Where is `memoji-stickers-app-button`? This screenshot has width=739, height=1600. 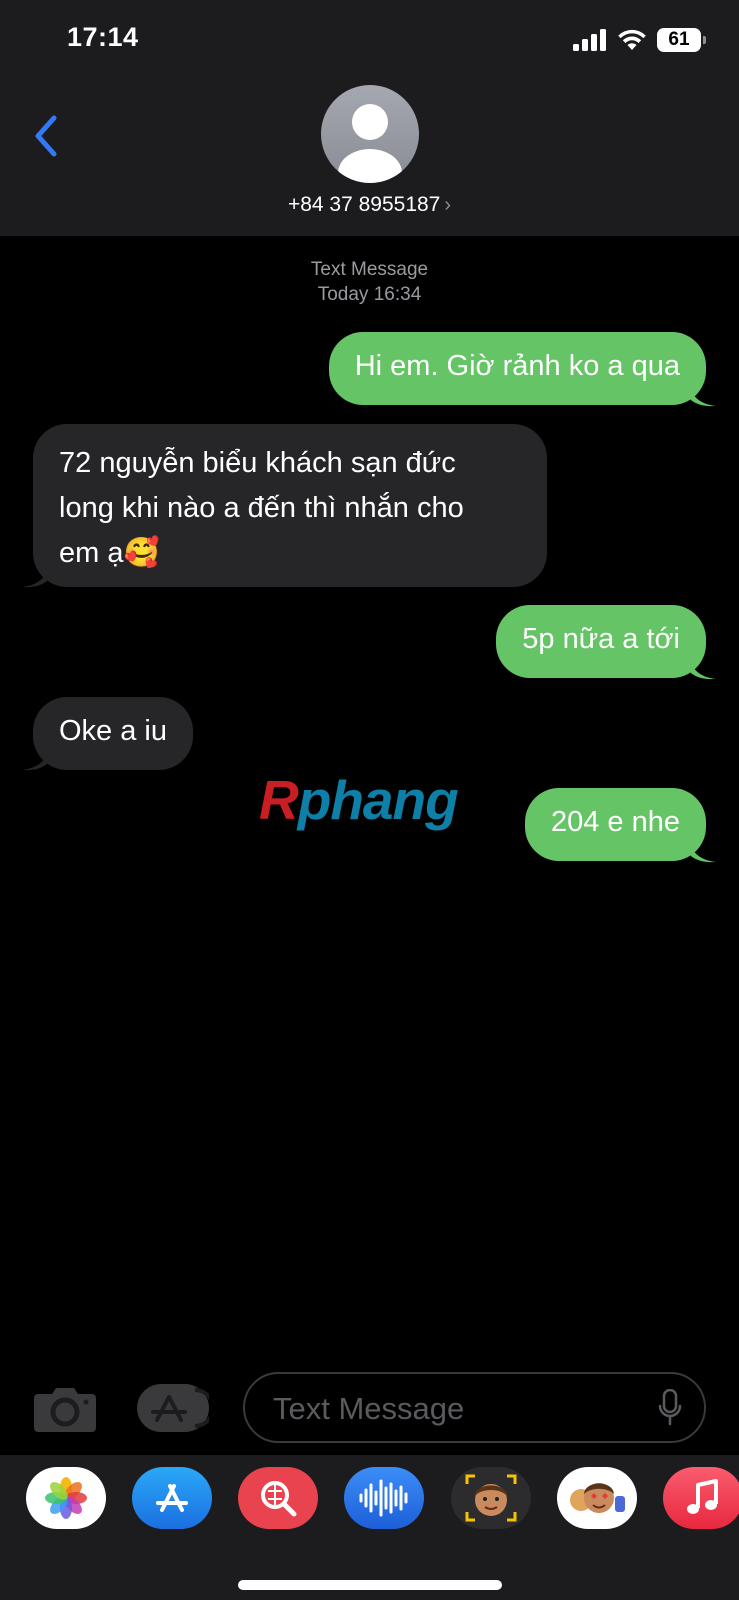 memoji-stickers-app-button is located at coordinates (597, 1498).